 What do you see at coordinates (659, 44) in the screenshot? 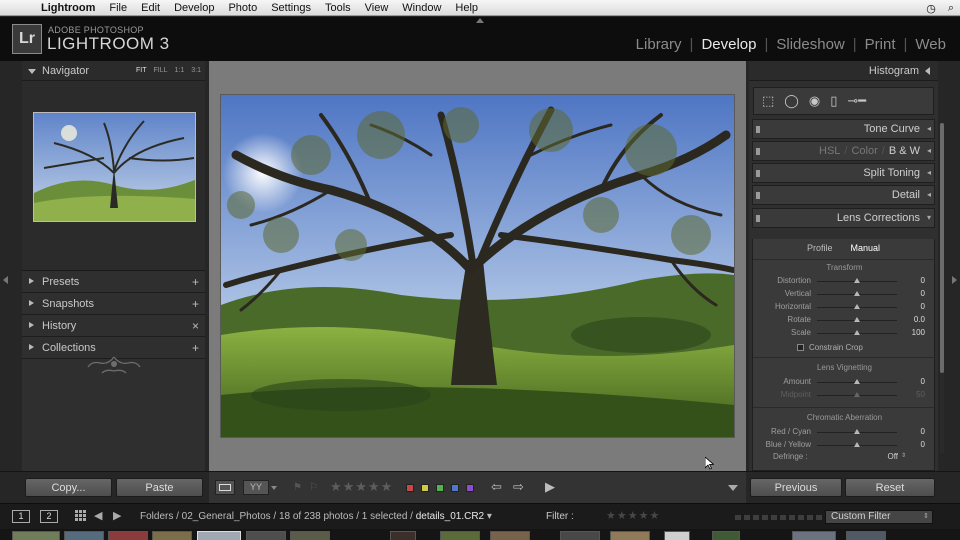
I see `module-library: Library` at bounding box center [659, 44].